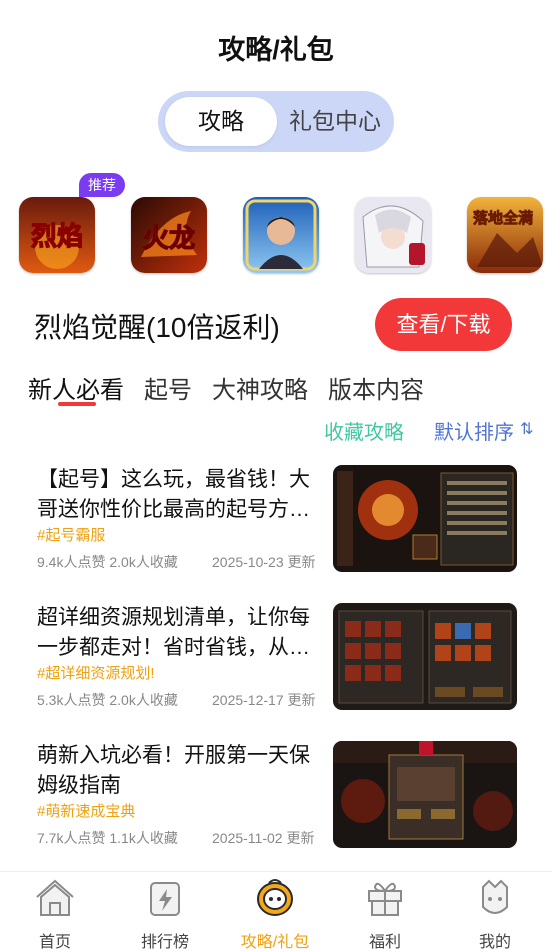 This screenshot has height=951, width=552. What do you see at coordinates (157, 327) in the screenshot?
I see `selected-game-name: 烈焰觉醒(10倍返利)` at bounding box center [157, 327].